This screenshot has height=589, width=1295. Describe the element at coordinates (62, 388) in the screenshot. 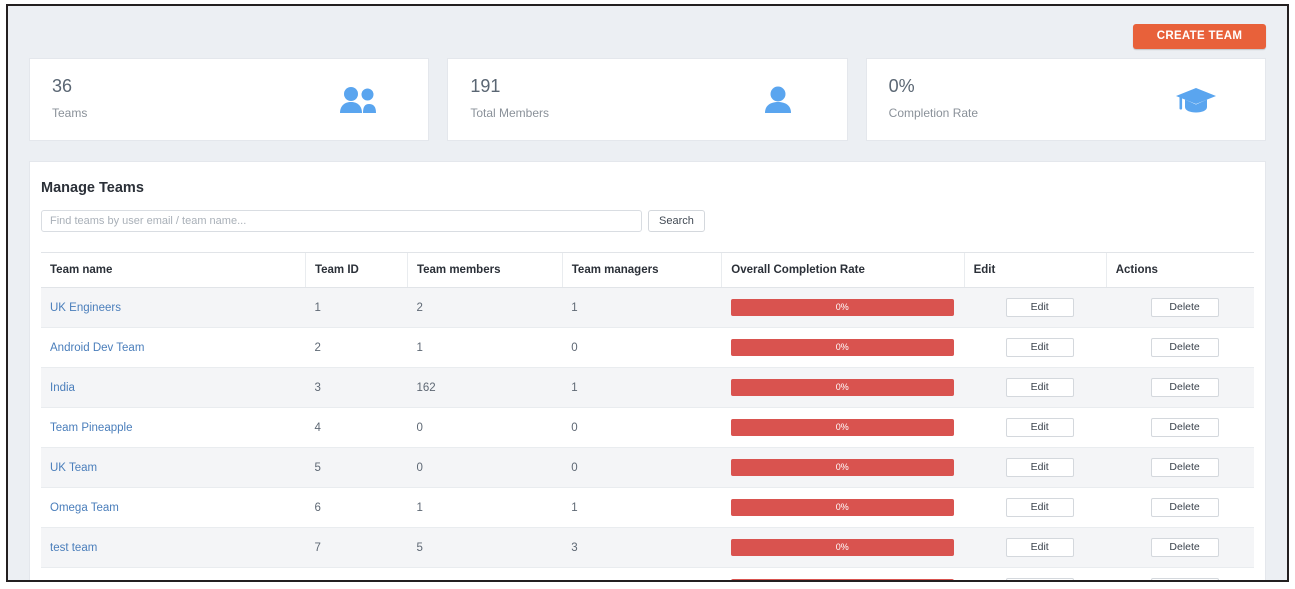

I see `team-name-link: India` at that location.